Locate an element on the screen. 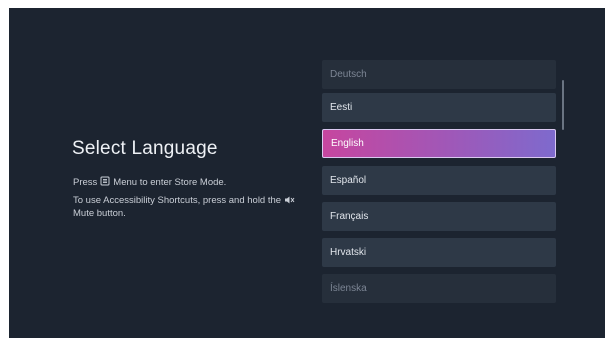  menu-icon is located at coordinates (105, 182).